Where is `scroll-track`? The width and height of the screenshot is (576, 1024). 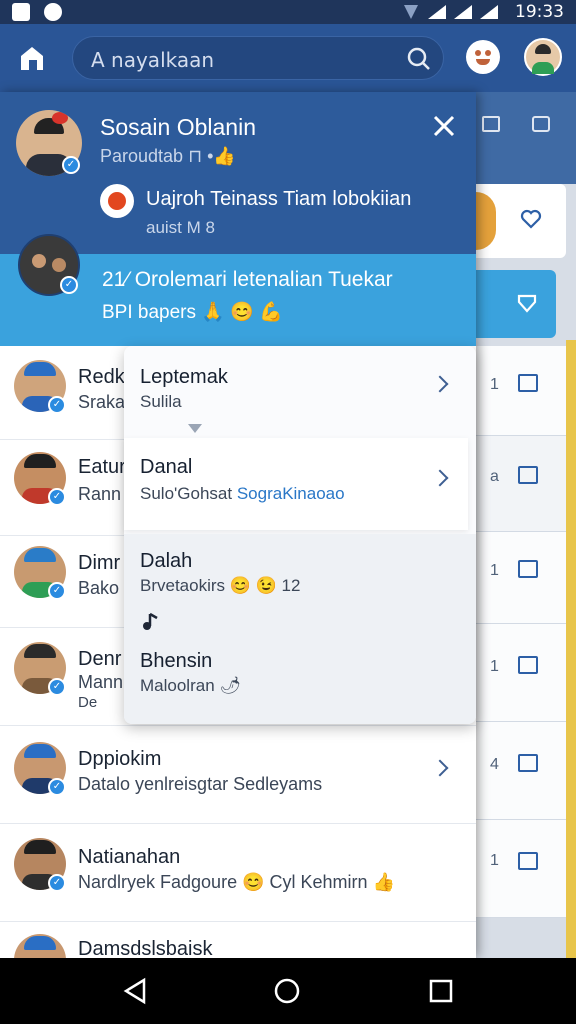 scroll-track is located at coordinates (566, 649).